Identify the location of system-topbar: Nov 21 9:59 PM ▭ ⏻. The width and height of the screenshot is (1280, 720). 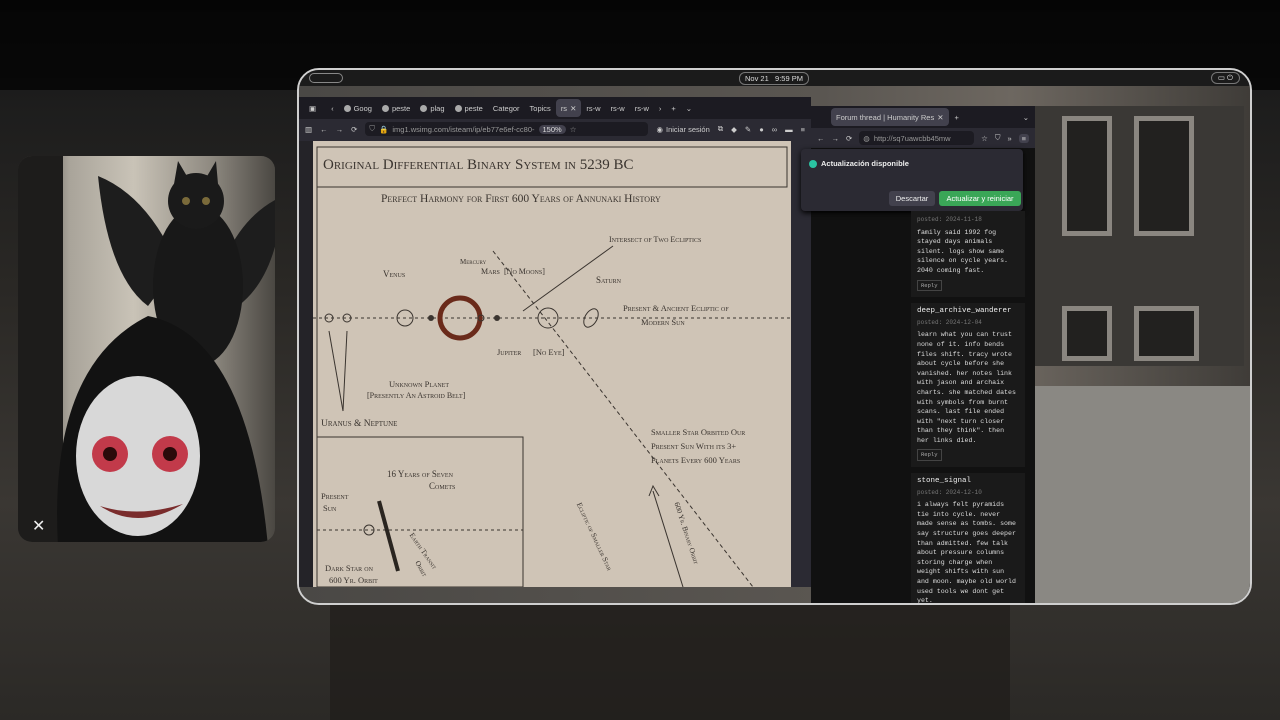
(774, 78).